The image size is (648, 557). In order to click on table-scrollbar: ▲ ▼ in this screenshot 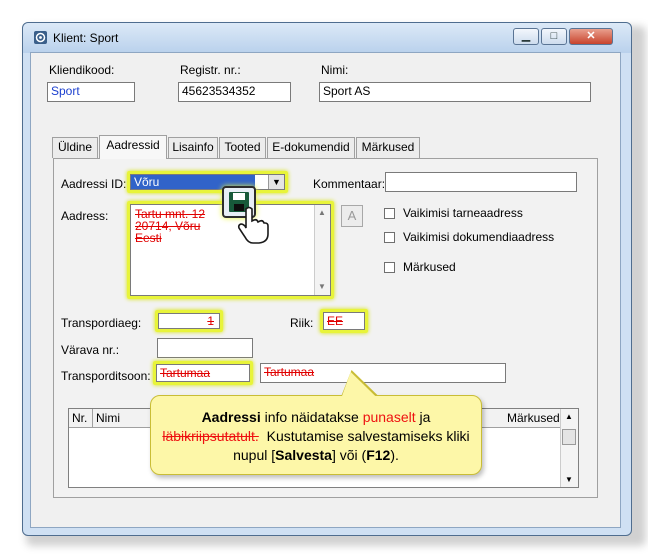, I will do `click(569, 448)`.